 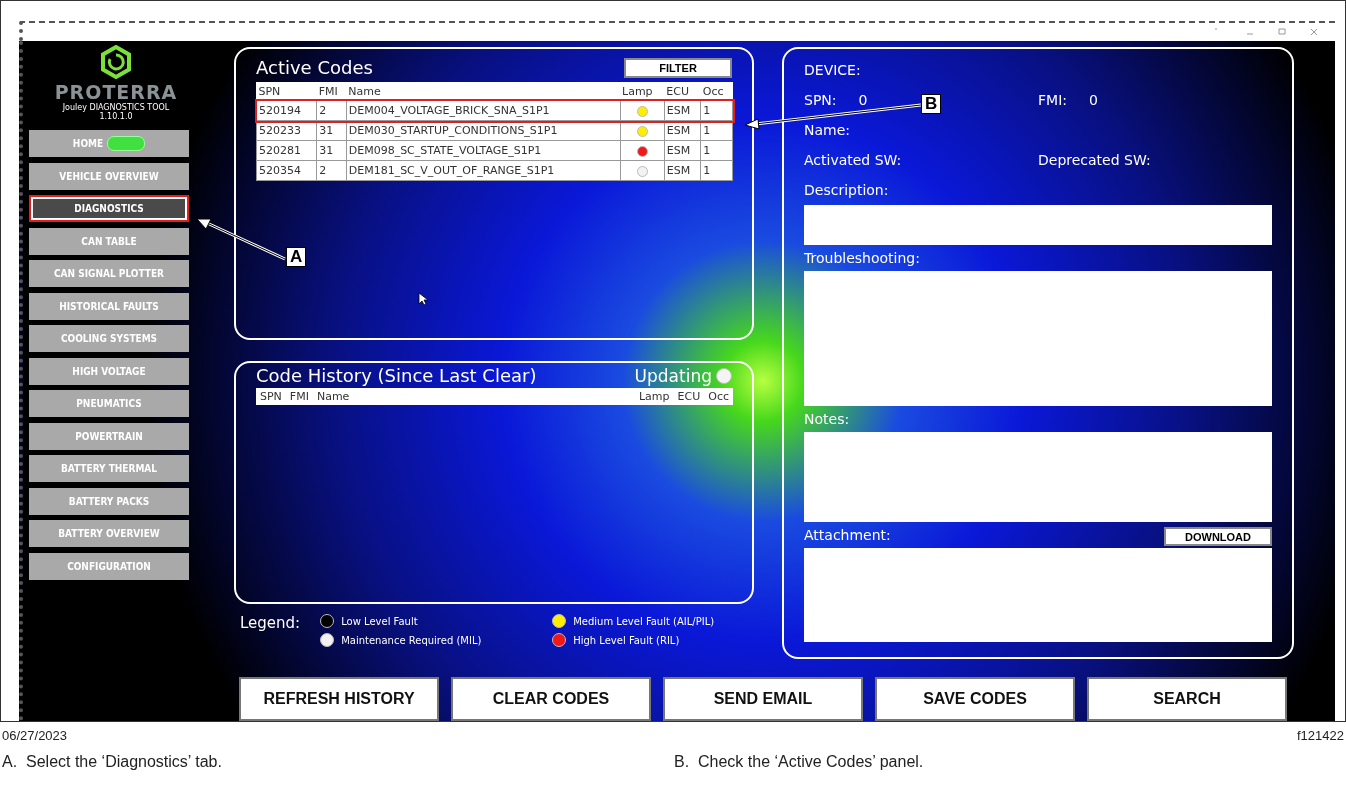 I want to click on field-label: Activated SW:, so click(x=853, y=160).